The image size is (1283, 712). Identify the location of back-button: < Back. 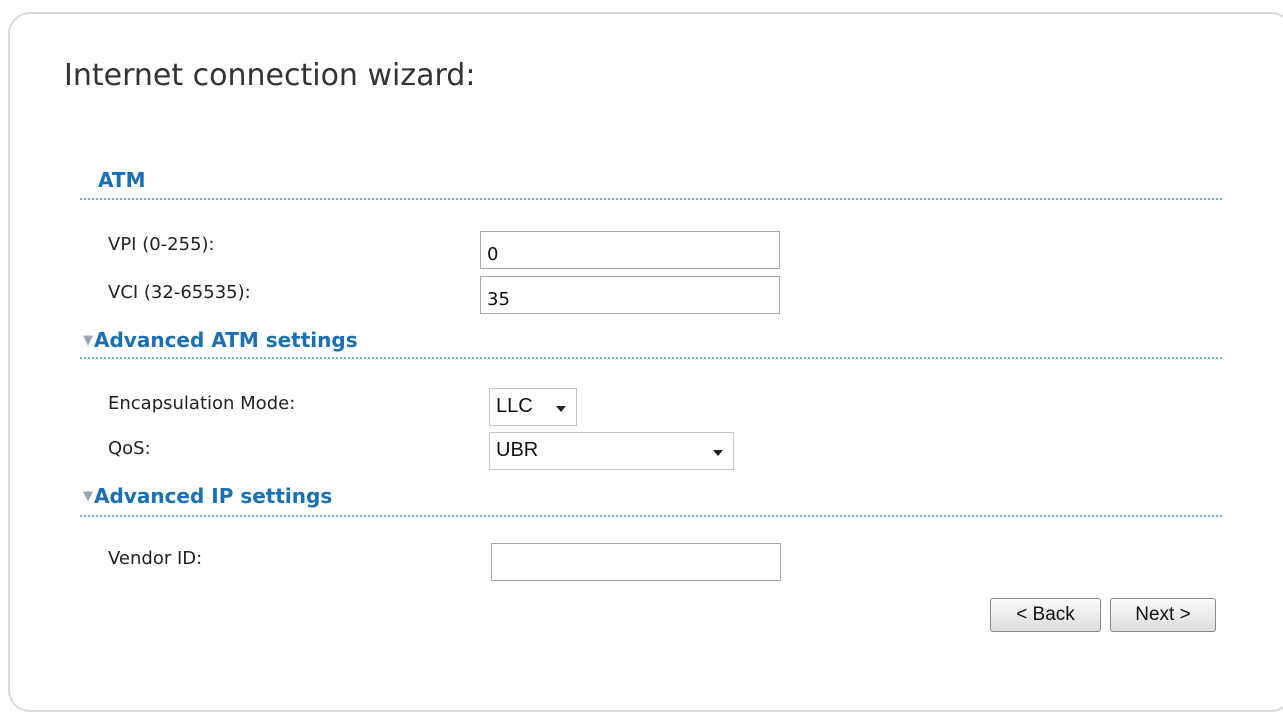
(1045, 615).